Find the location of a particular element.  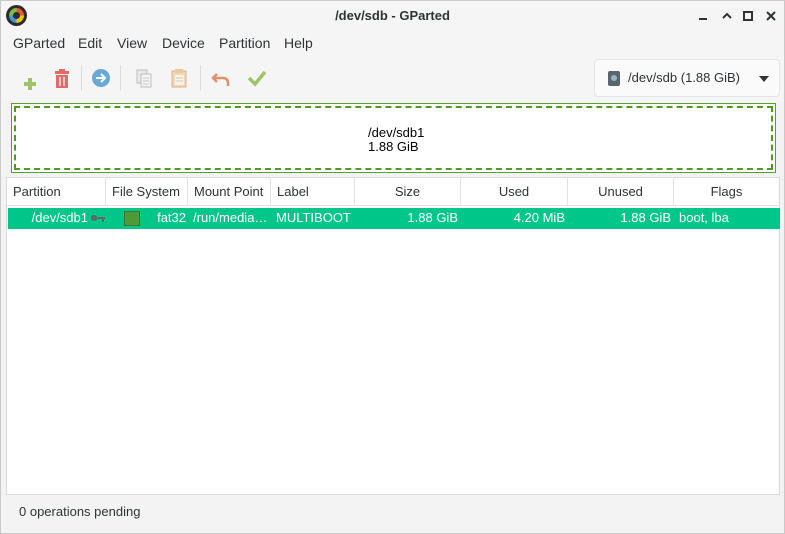

plus-icon is located at coordinates (30, 84).